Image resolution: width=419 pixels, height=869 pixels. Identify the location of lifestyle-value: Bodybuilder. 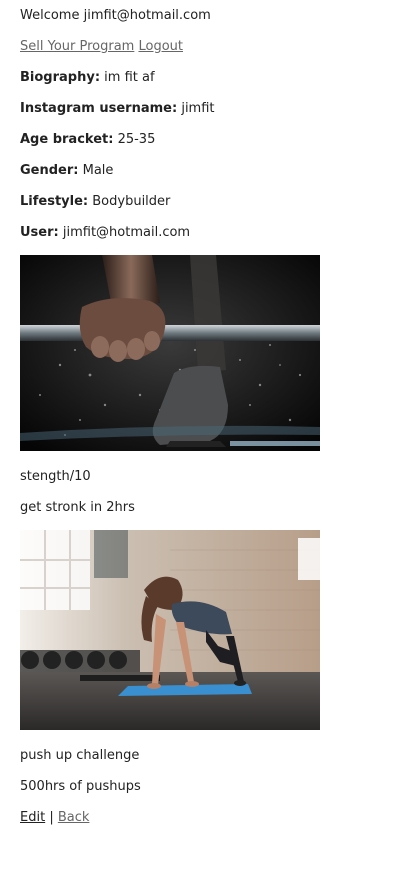
(131, 201).